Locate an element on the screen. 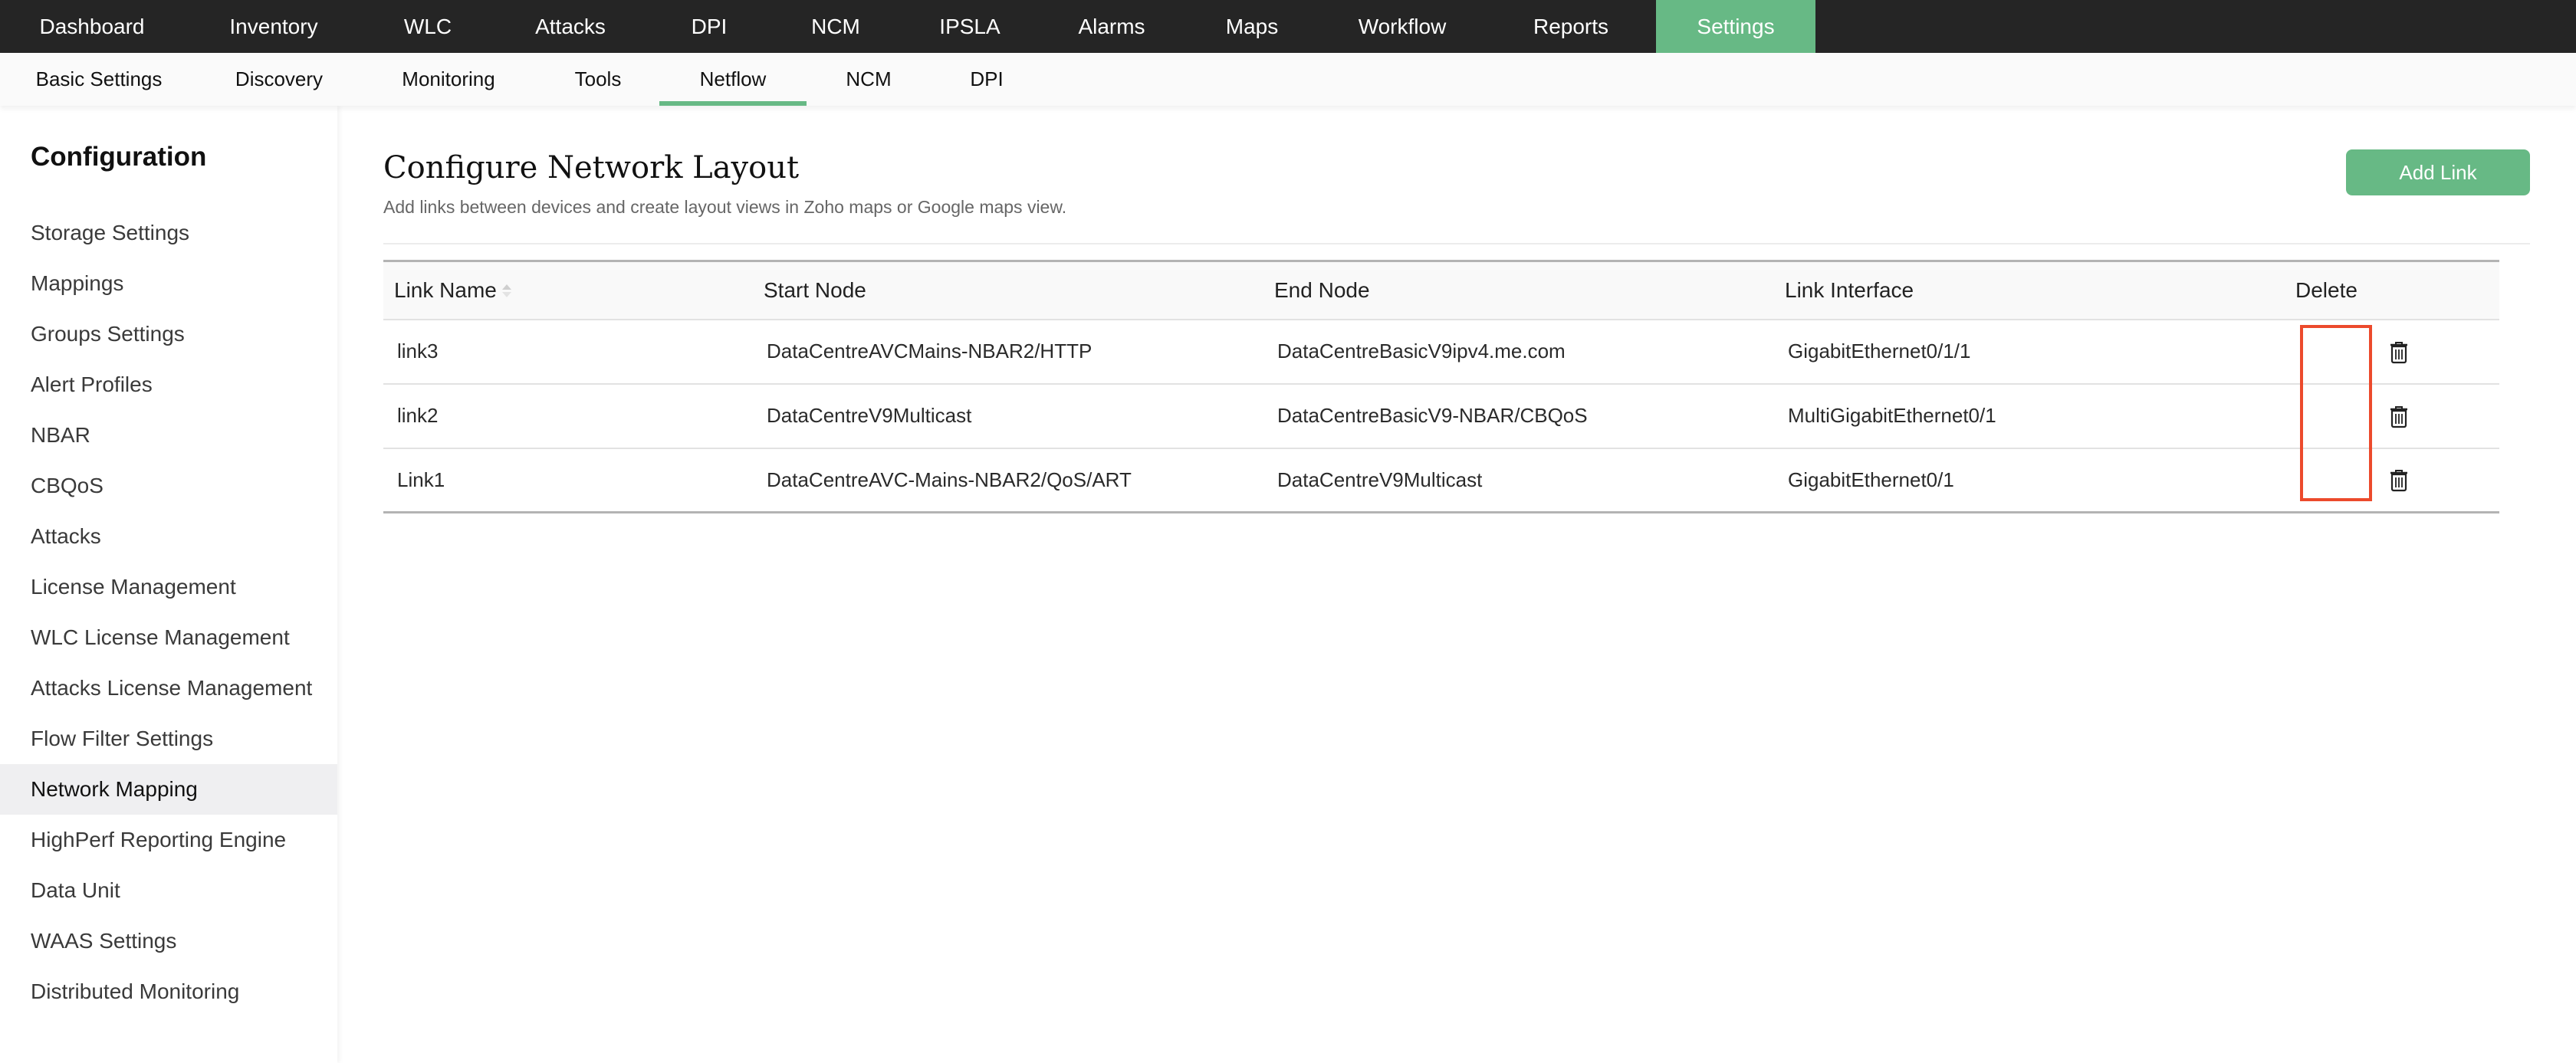 This screenshot has width=2576, height=1063. subnav-tab-dpi: DPI is located at coordinates (987, 79).